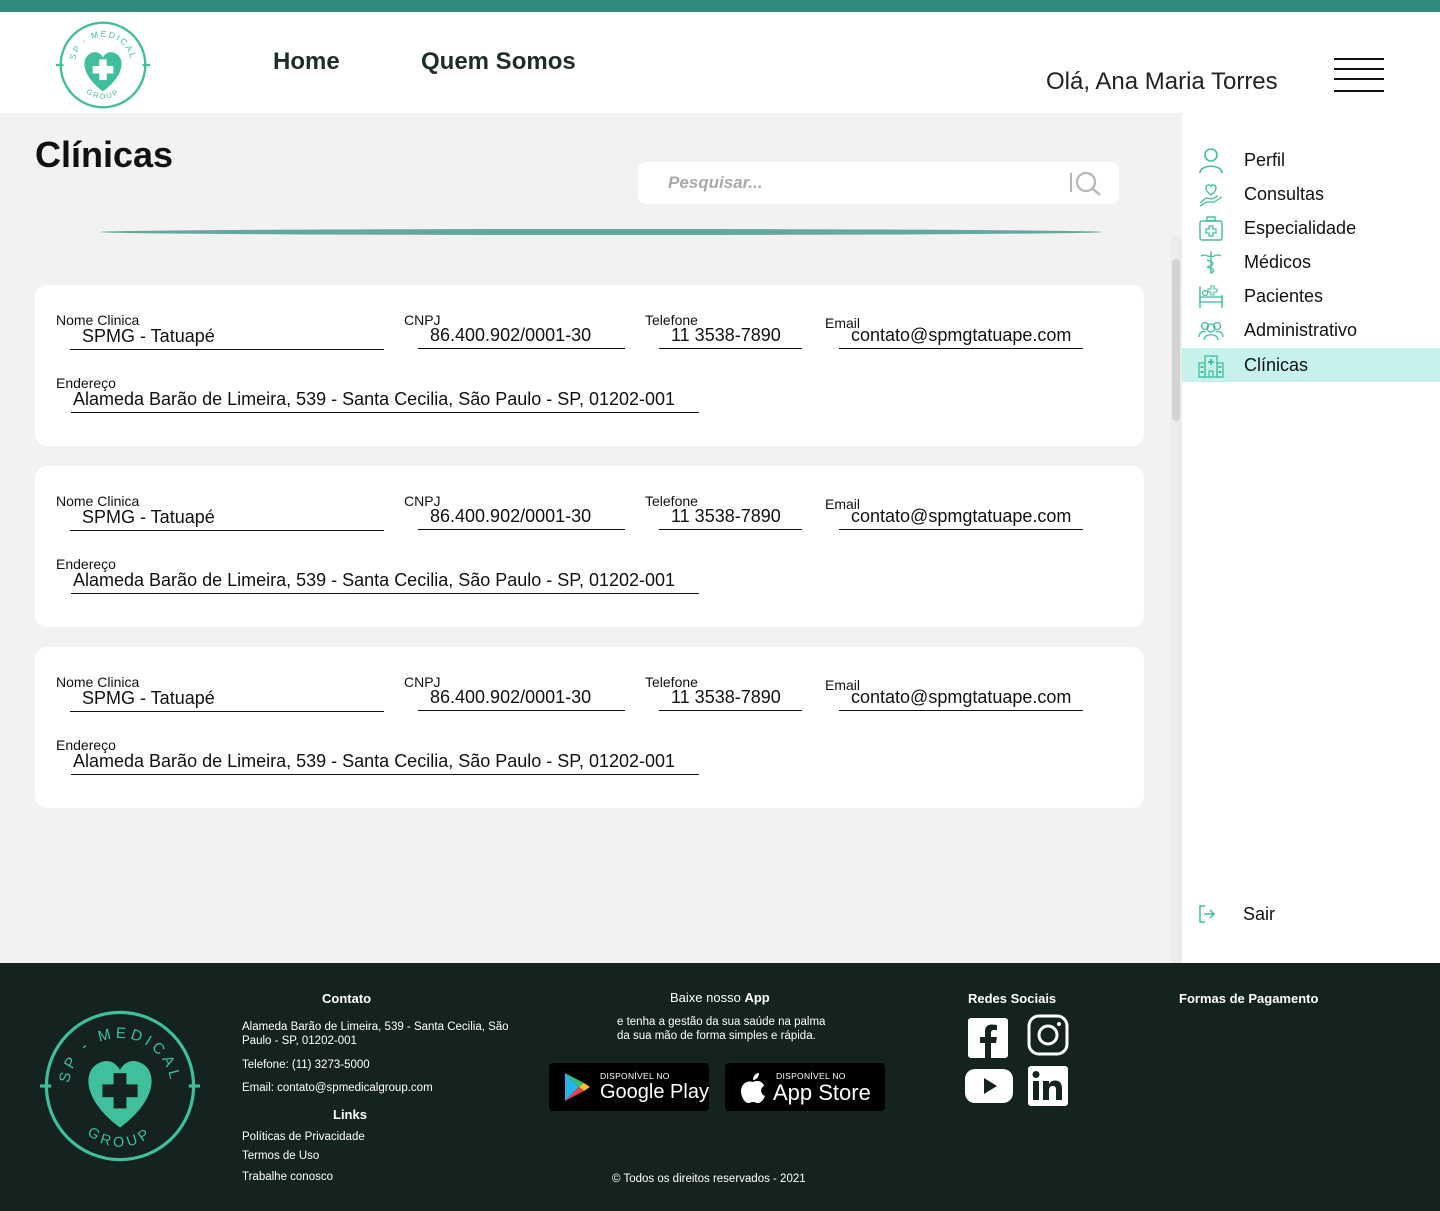 The image size is (1440, 1211). I want to click on nav-home: Home, so click(306, 62).